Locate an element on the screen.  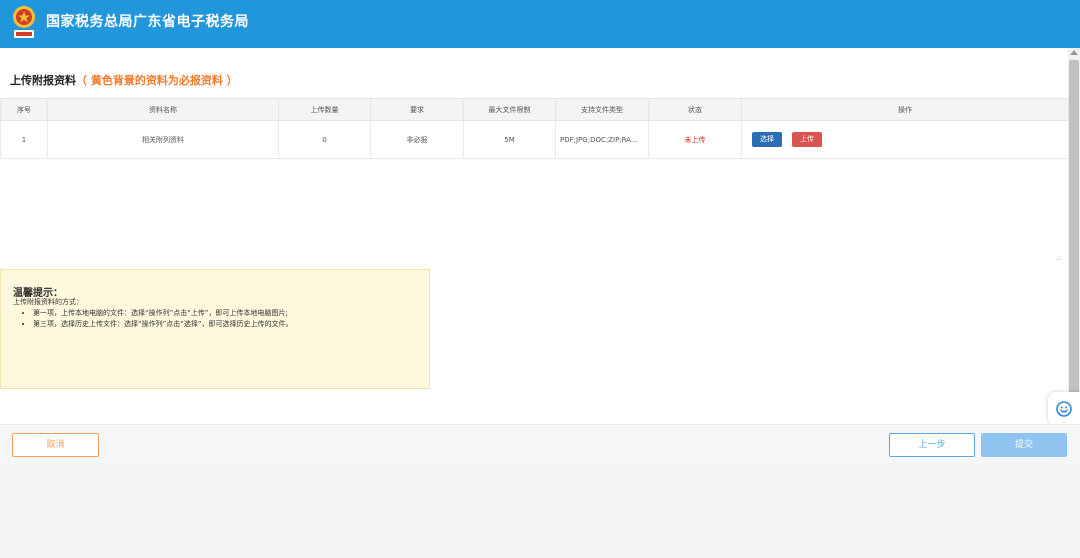
tips-intro: 上传附报资料的方式： is located at coordinates (48, 302).